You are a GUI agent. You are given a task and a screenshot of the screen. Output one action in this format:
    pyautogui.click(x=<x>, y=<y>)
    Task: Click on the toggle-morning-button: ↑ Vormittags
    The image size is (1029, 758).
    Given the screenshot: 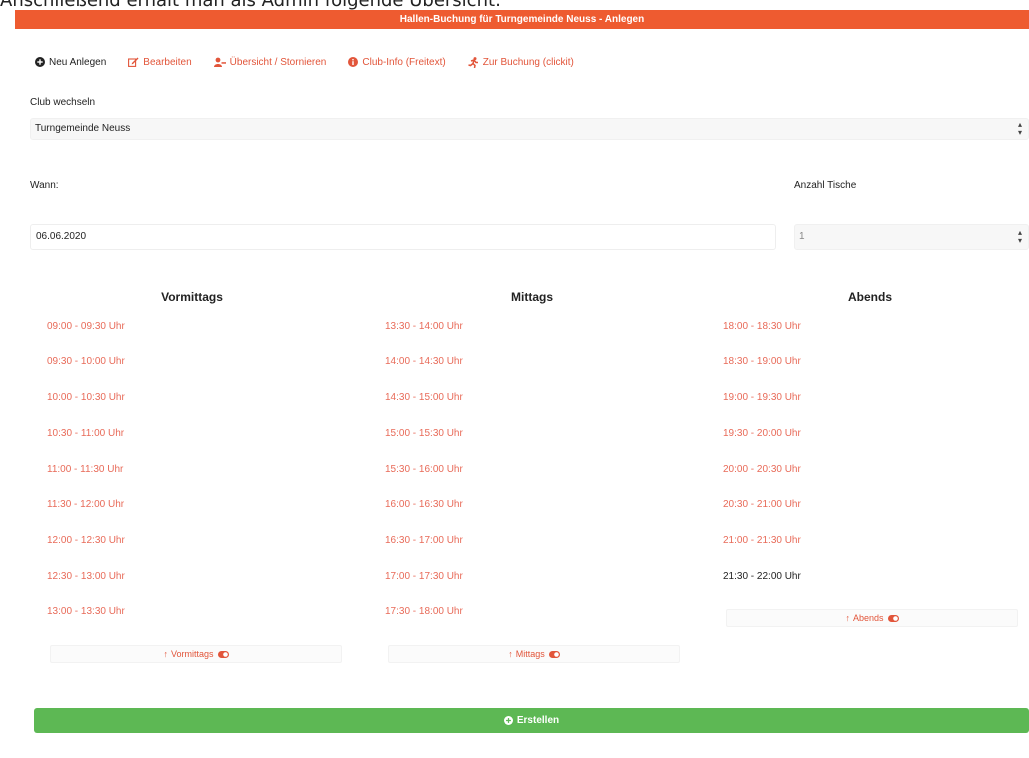 What is the action you would take?
    pyautogui.click(x=196, y=654)
    